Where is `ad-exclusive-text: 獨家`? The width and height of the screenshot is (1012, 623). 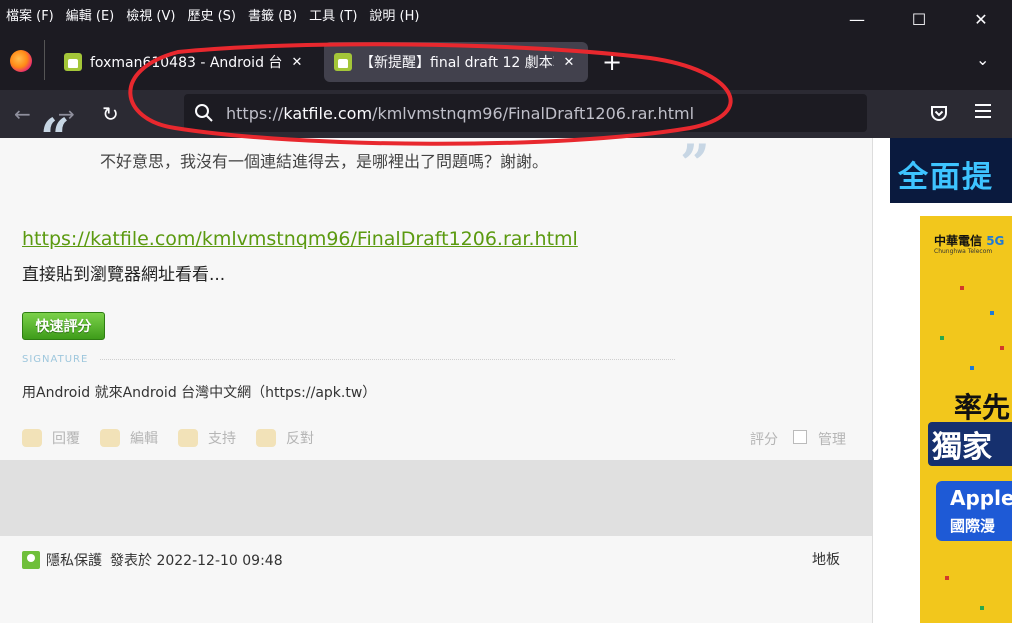 ad-exclusive-text: 獨家 is located at coordinates (970, 444).